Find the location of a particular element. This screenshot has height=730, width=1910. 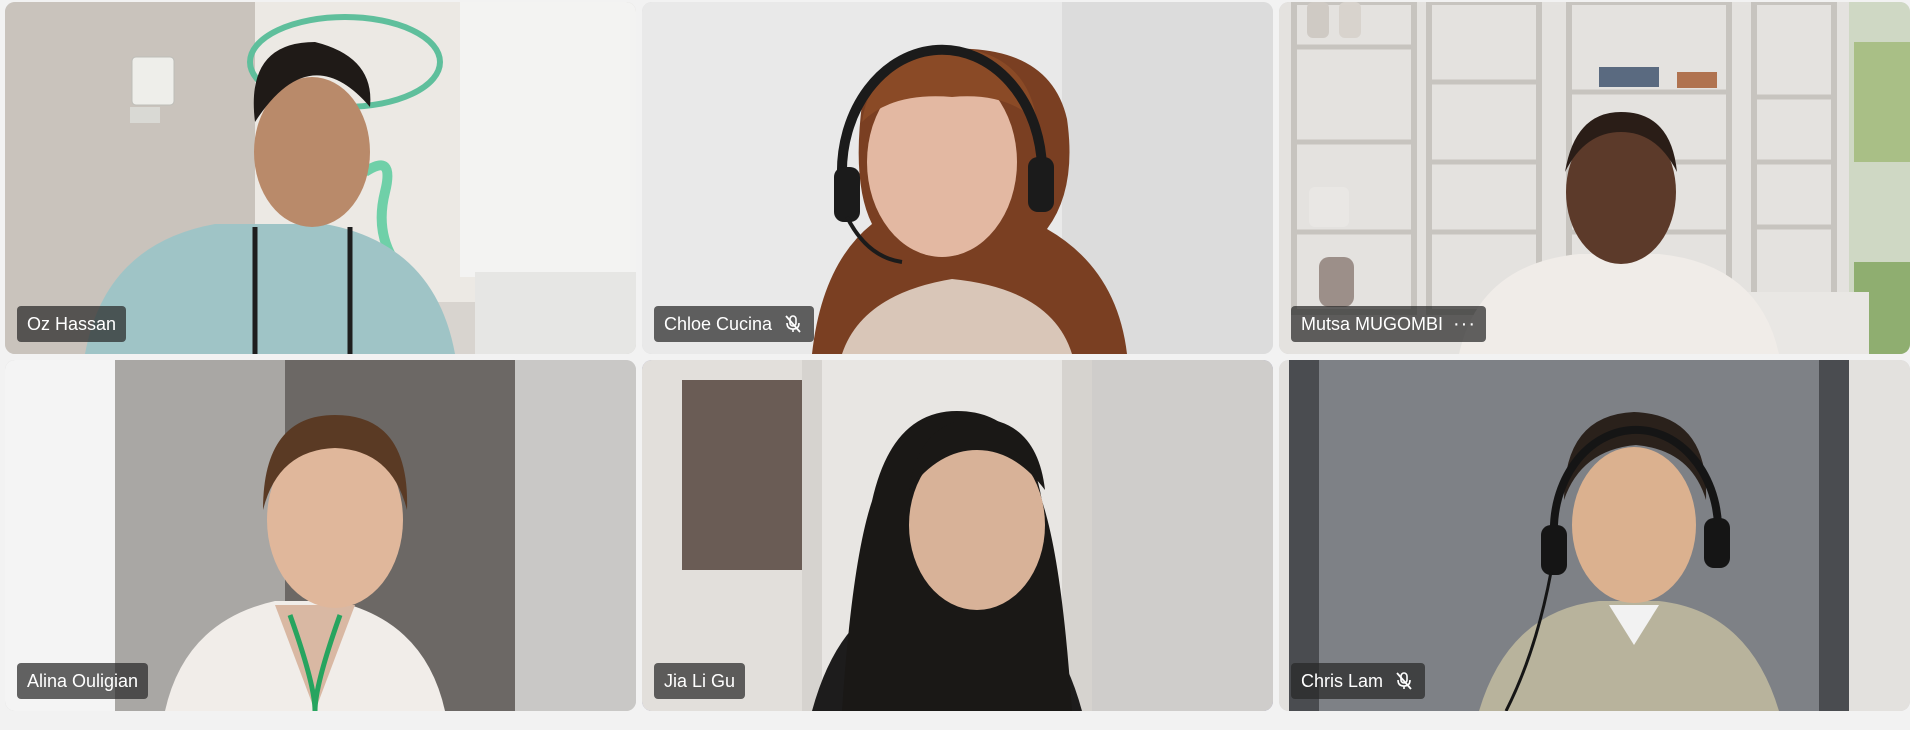

participant-name: Jia Li Gu is located at coordinates (700, 681).